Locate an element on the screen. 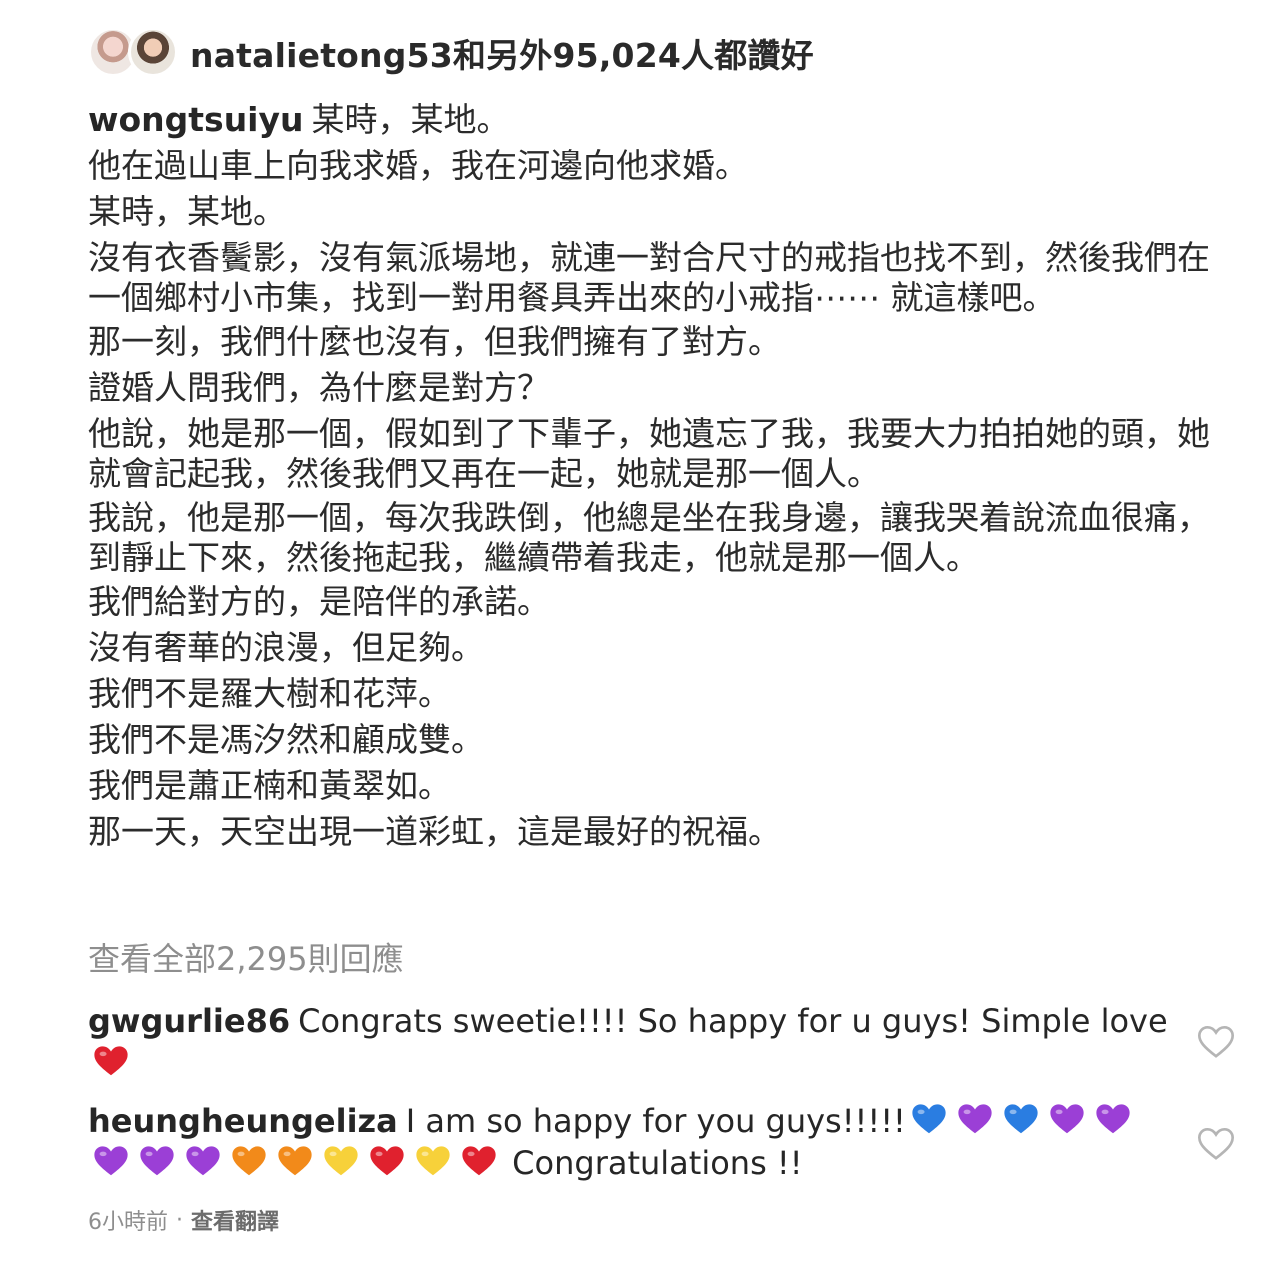 This screenshot has height=1262, width=1280. see-translation-link: 查看翻譯 is located at coordinates (235, 1220).